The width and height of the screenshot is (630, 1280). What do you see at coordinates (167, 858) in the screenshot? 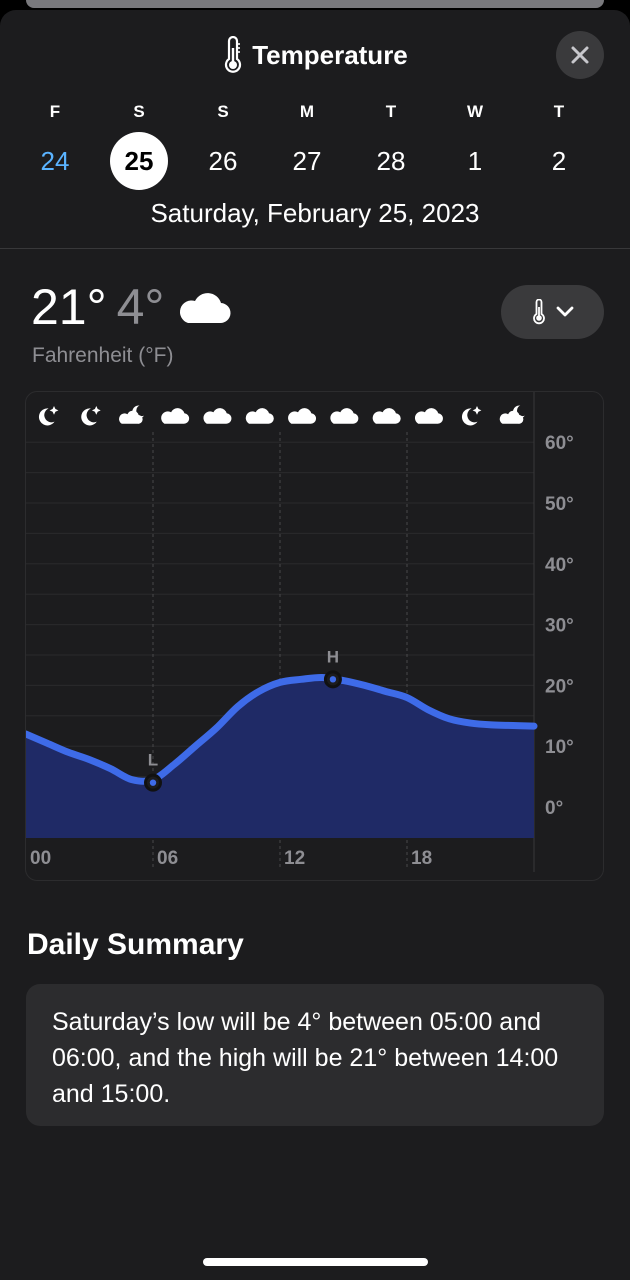
I see `x-tick-label: 06` at bounding box center [167, 858].